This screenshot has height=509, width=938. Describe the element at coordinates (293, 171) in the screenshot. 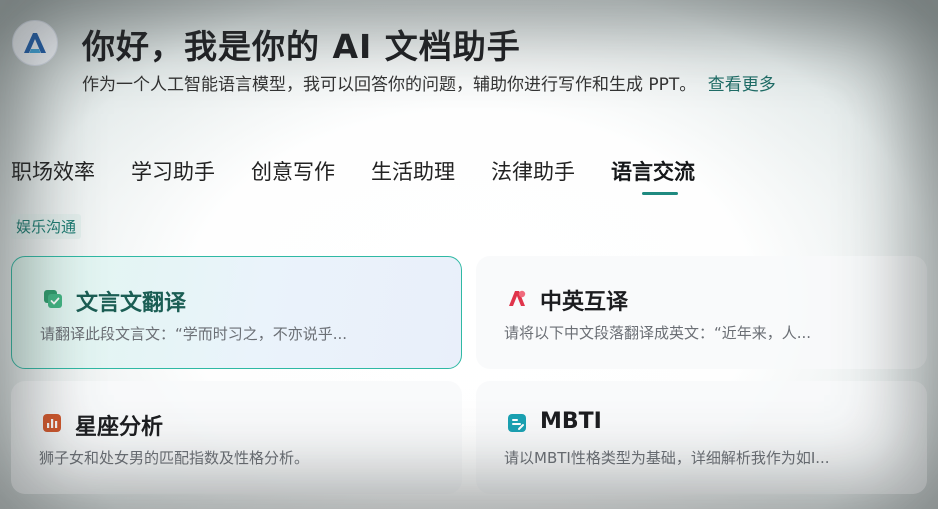

I see `tab-creative-writing: 创意写作` at that location.